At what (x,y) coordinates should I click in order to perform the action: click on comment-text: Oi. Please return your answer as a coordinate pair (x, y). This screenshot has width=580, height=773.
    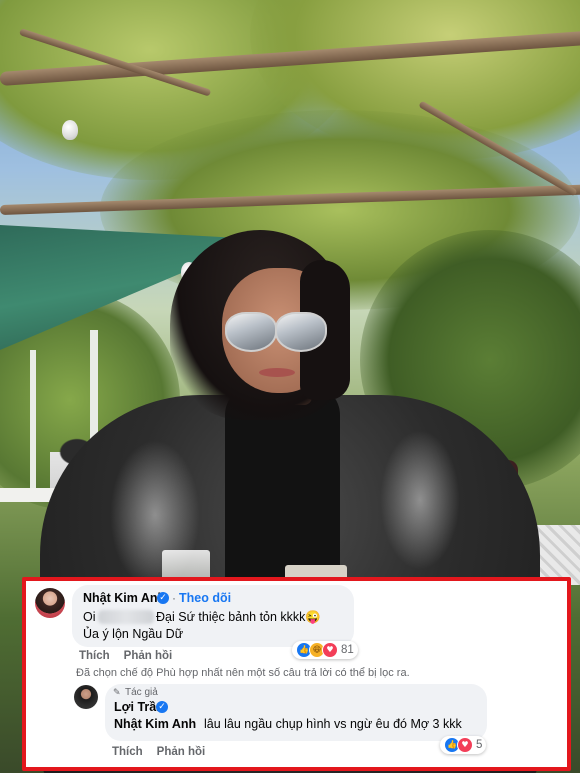
    Looking at the image, I should click on (89, 617).